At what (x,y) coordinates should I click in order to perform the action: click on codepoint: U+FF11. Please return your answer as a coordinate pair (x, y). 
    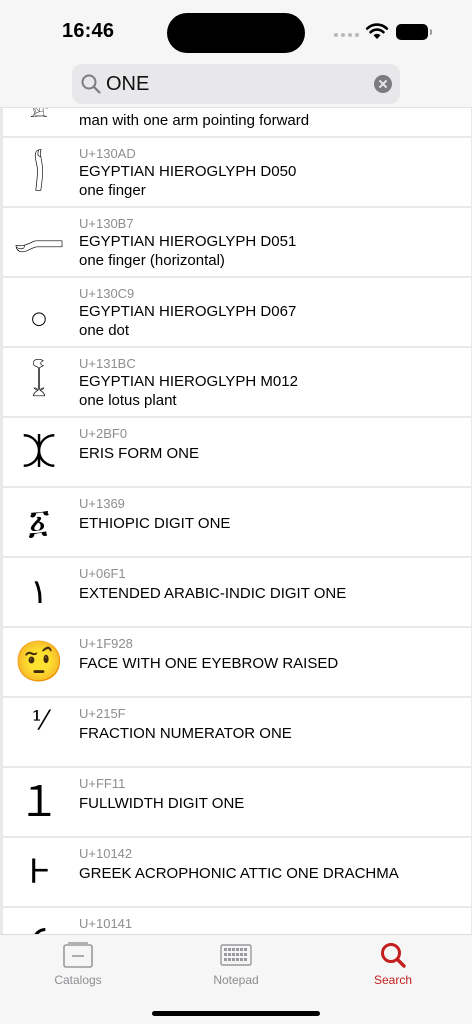
    Looking at the image, I should click on (102, 783).